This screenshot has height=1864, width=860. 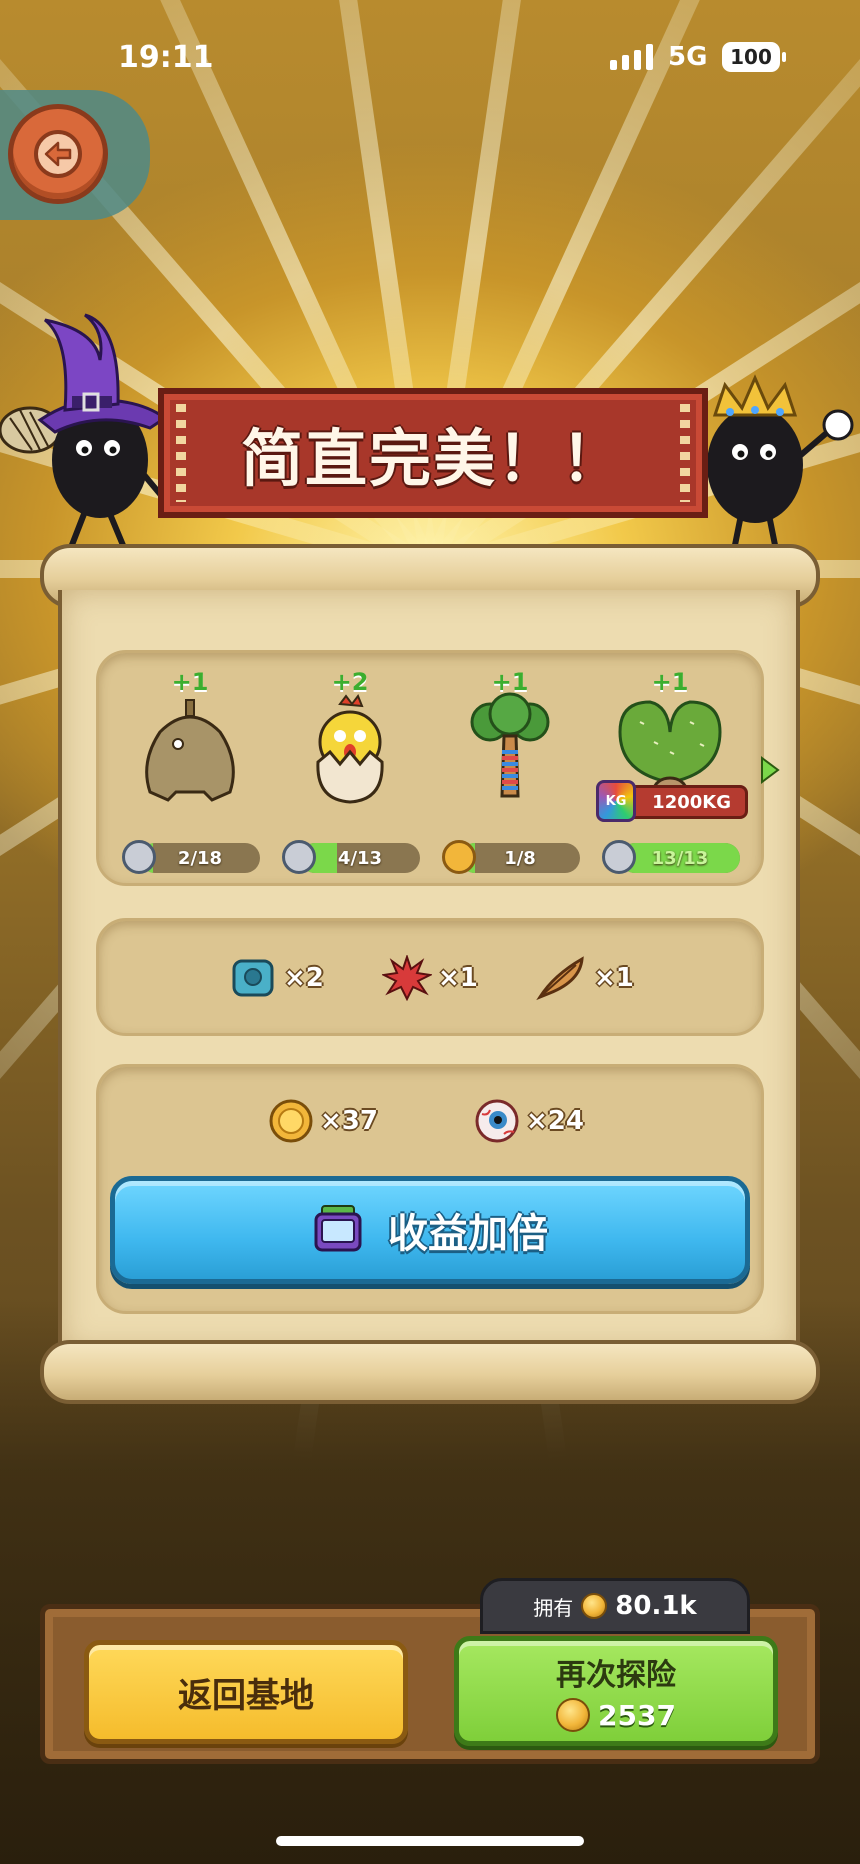 I want to click on owned-label: 拥有, so click(x=553, y=1607).